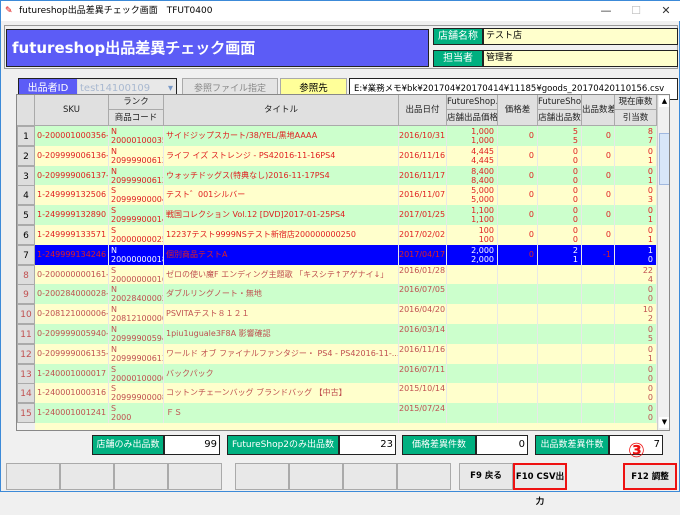  What do you see at coordinates (458, 36) in the screenshot?
I see `store-name-label: 店舗名称` at bounding box center [458, 36].